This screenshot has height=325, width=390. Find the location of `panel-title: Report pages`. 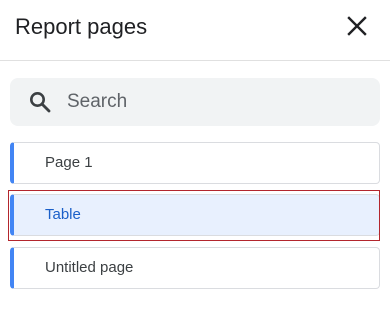

panel-title: Report pages is located at coordinates (81, 26).